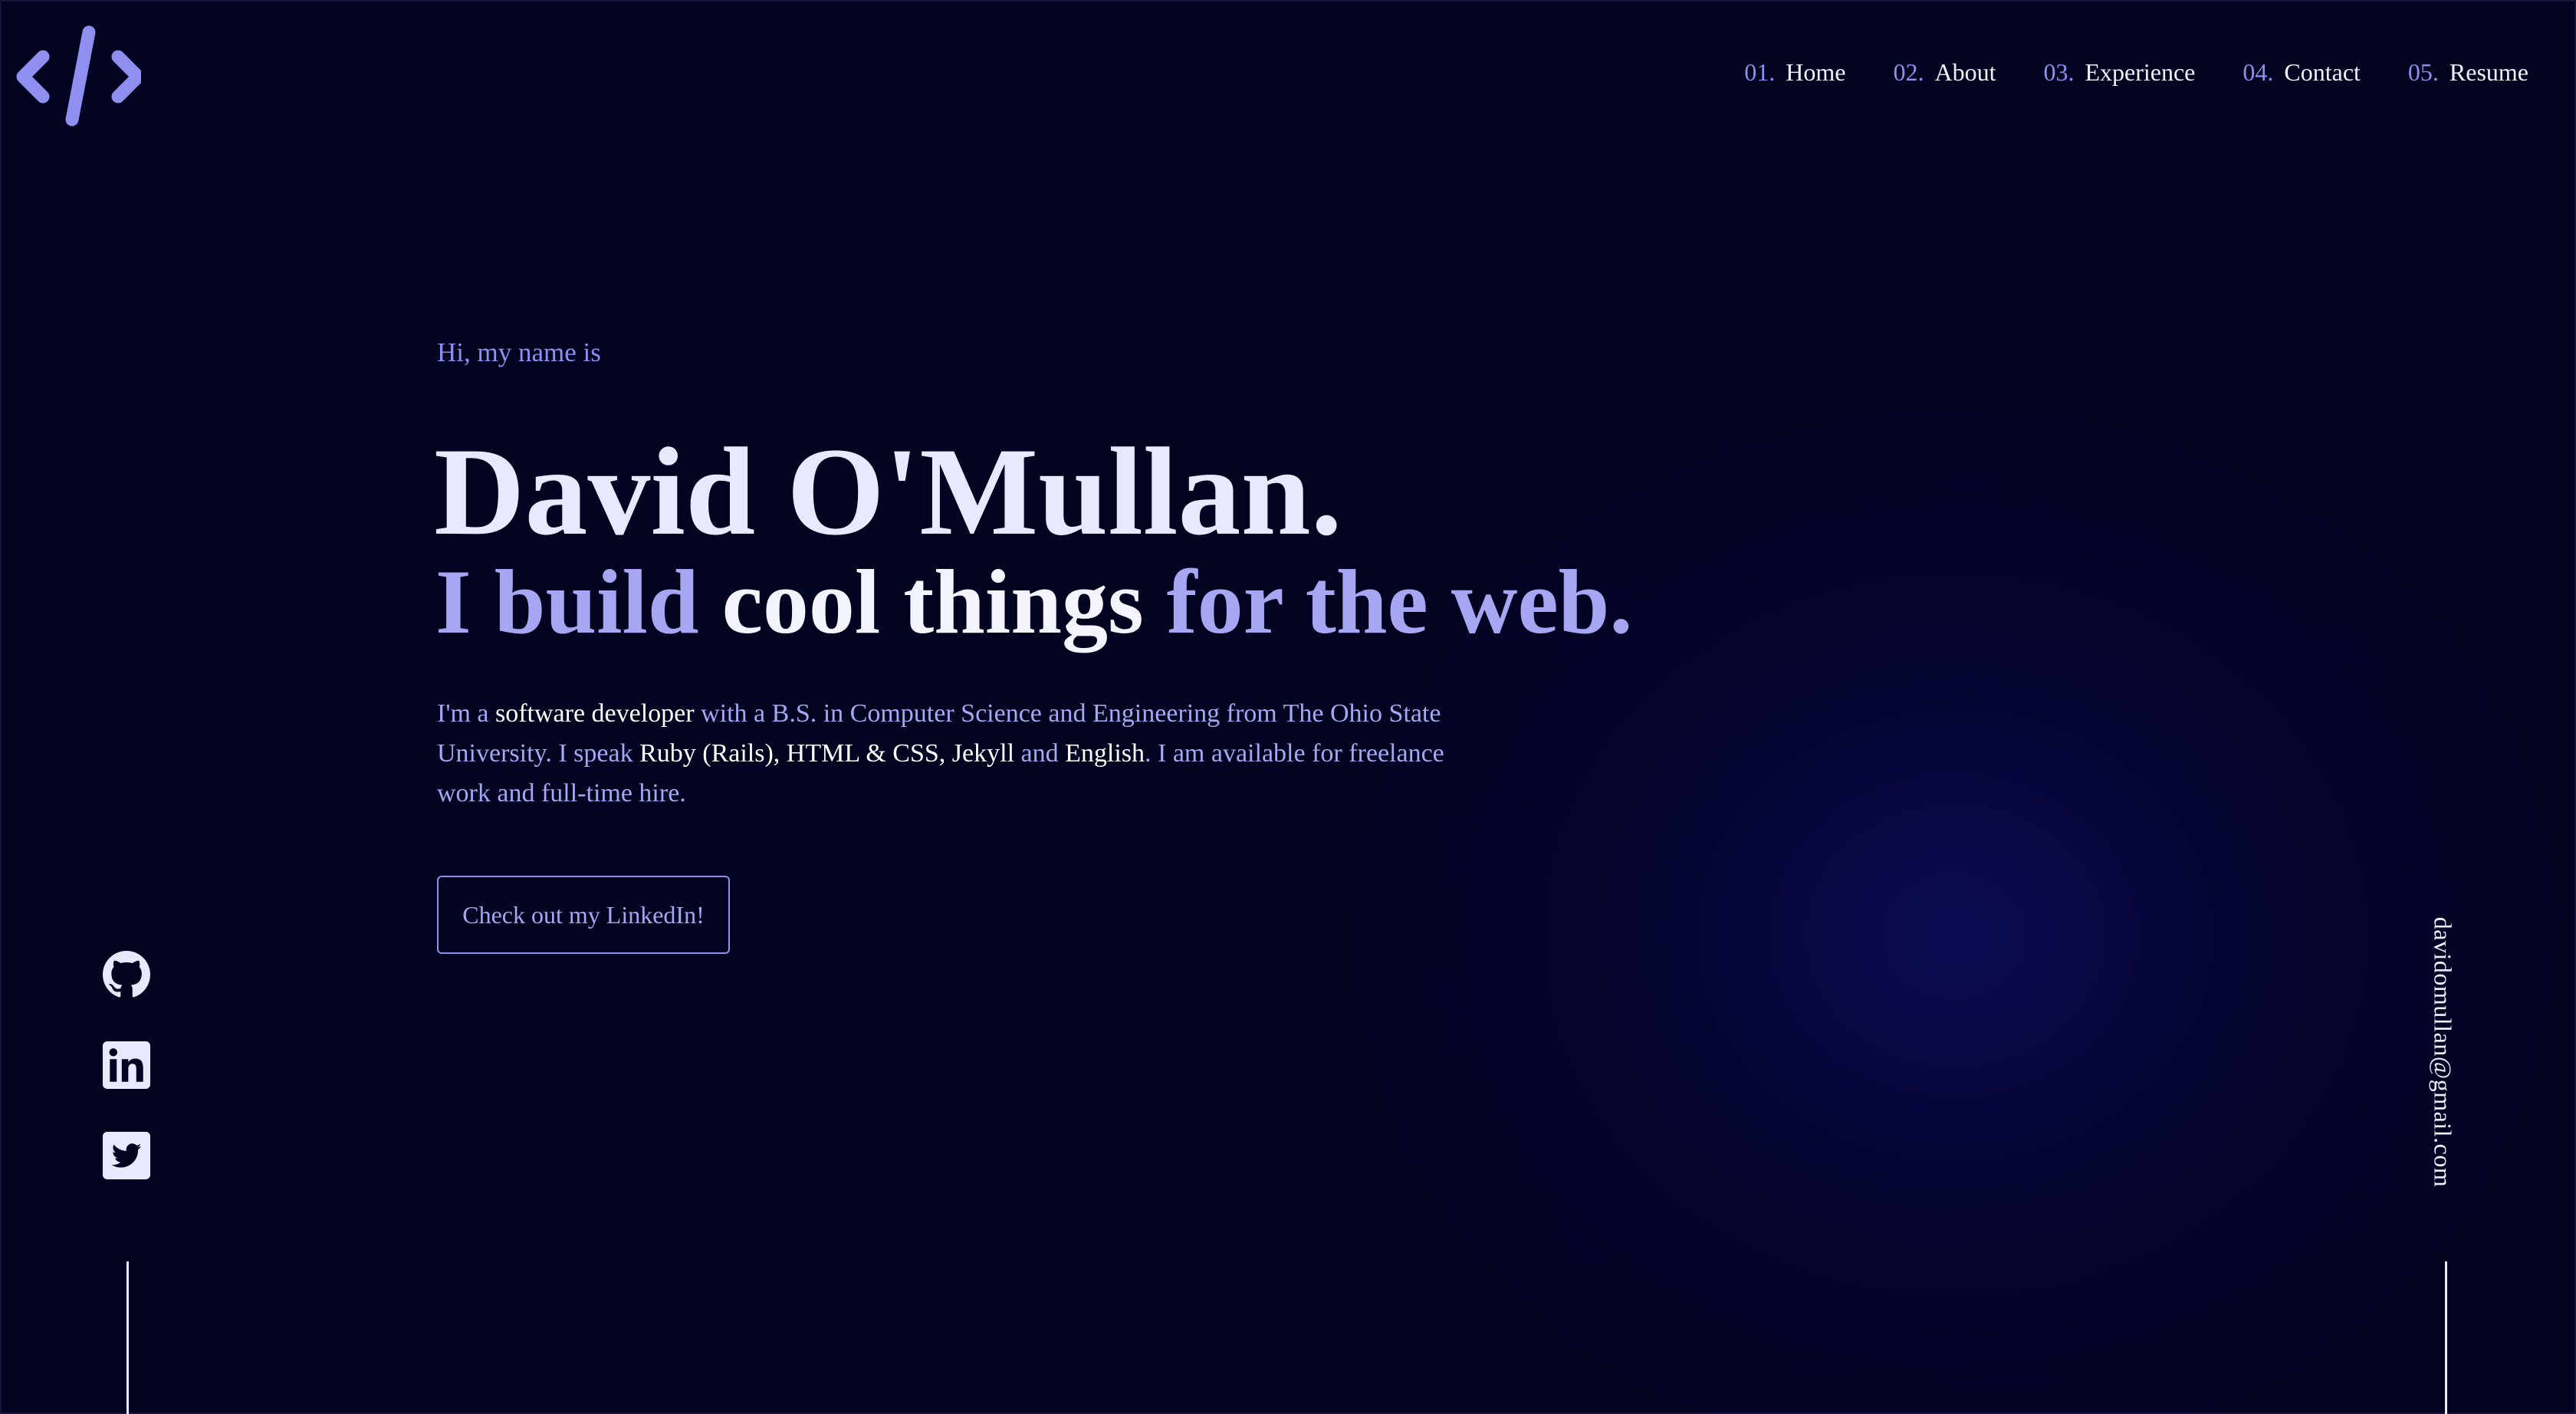 This screenshot has height=1414, width=2576. I want to click on nav-label: Home, so click(1816, 72).